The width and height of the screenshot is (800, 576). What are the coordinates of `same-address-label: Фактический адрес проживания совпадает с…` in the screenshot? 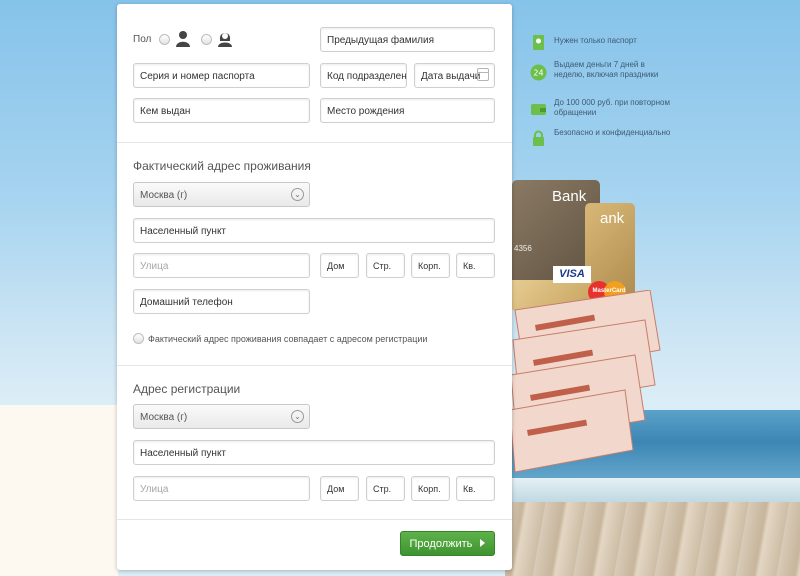 It's located at (287, 339).